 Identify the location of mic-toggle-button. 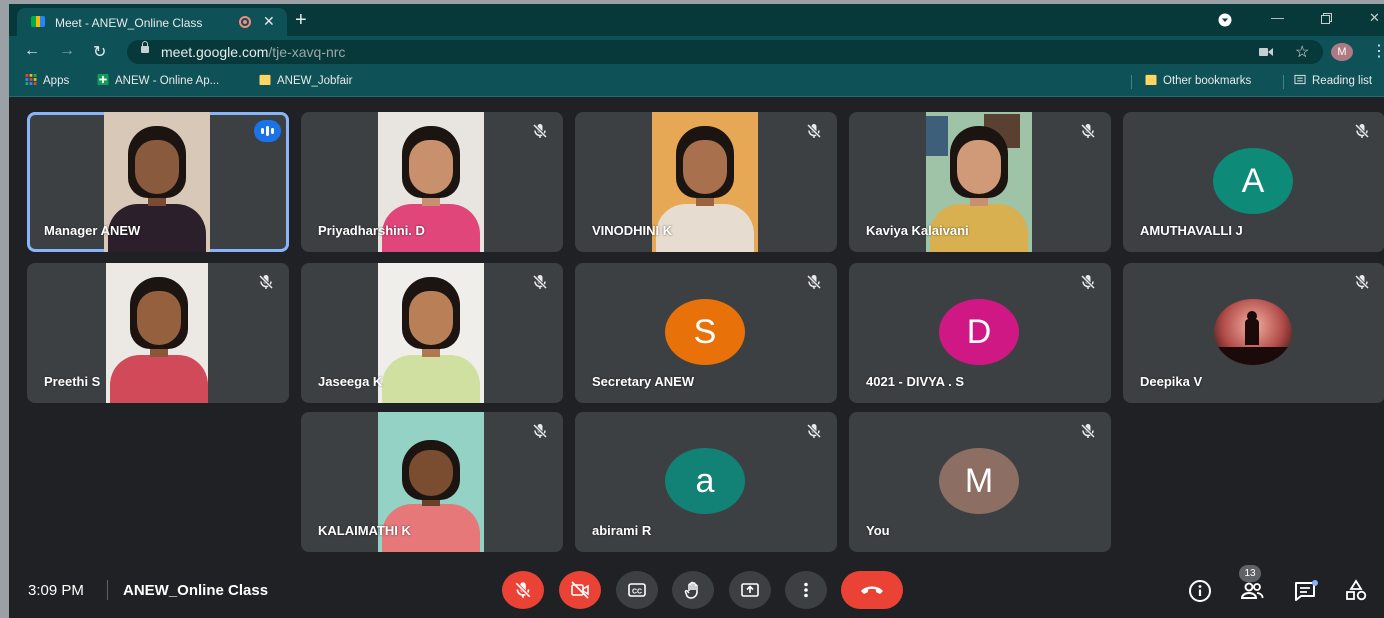
(523, 590).